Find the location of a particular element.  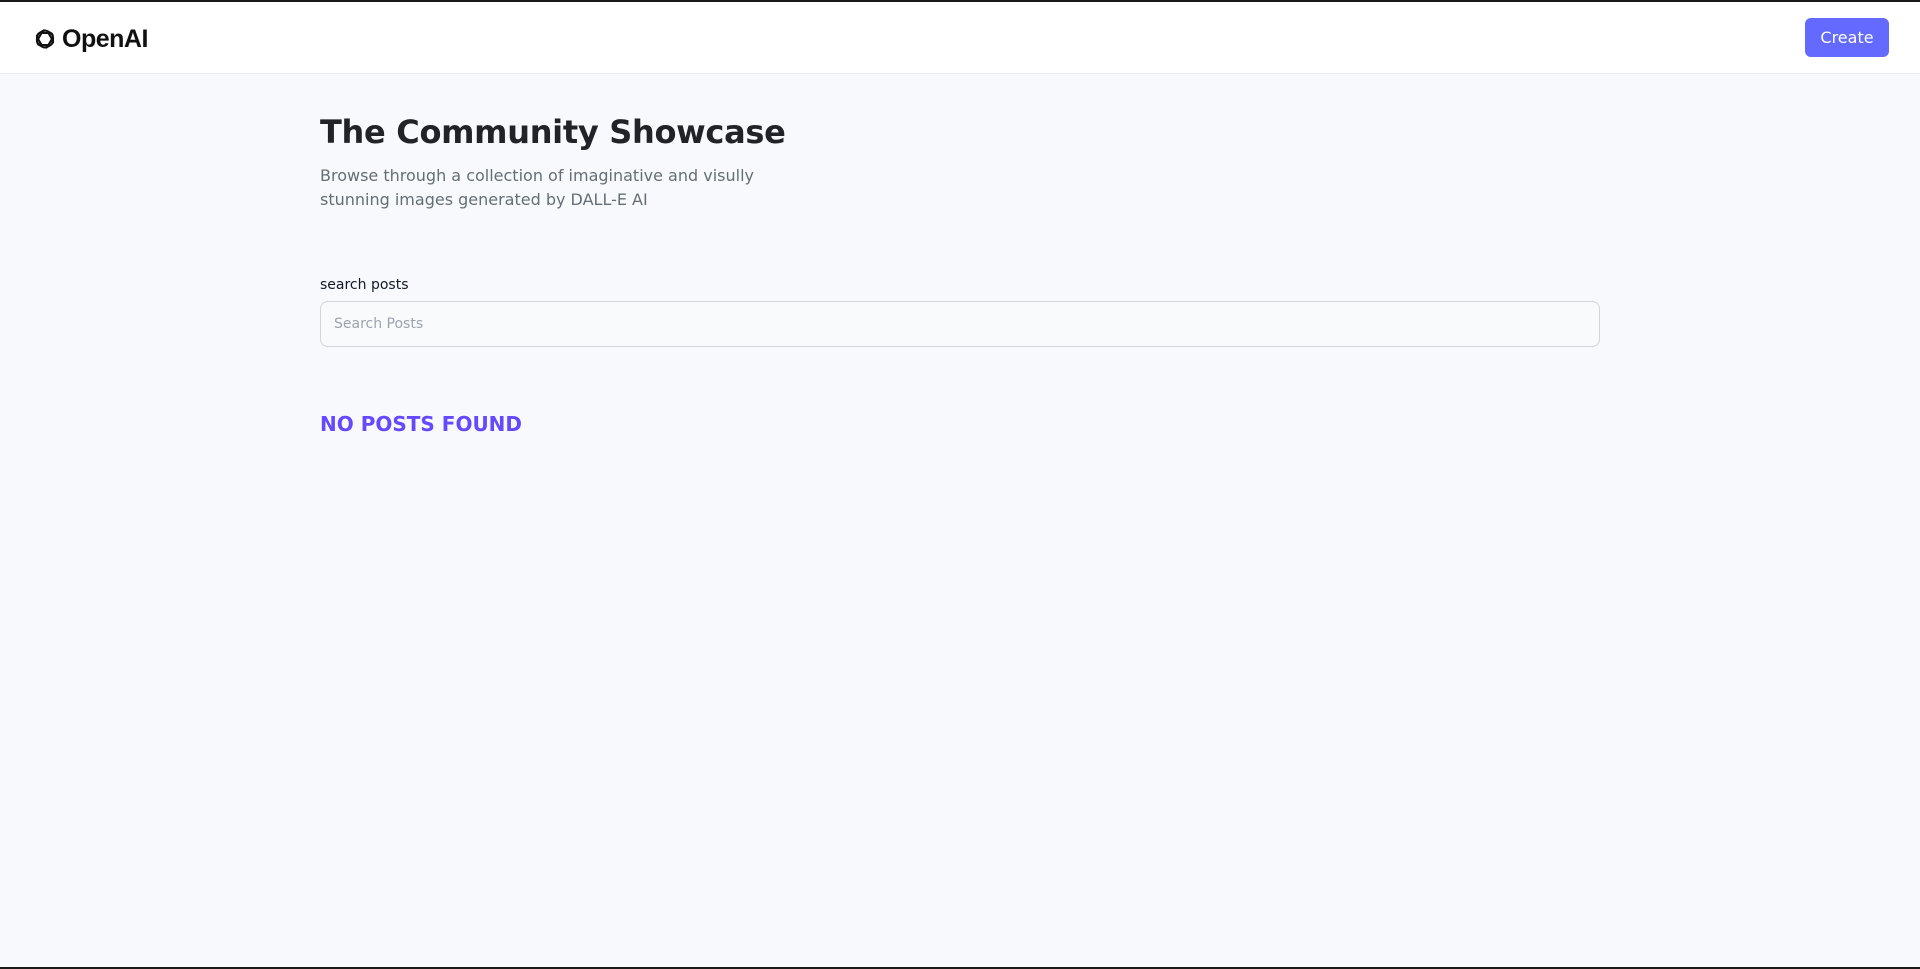

page-title: The Community Showcase is located at coordinates (553, 132).